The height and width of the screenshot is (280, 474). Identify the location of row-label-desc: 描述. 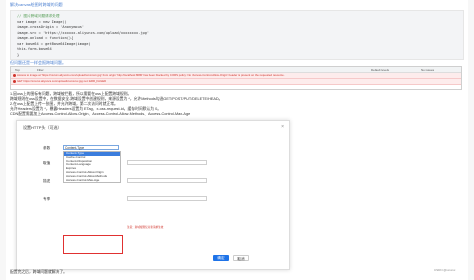
(47, 181).